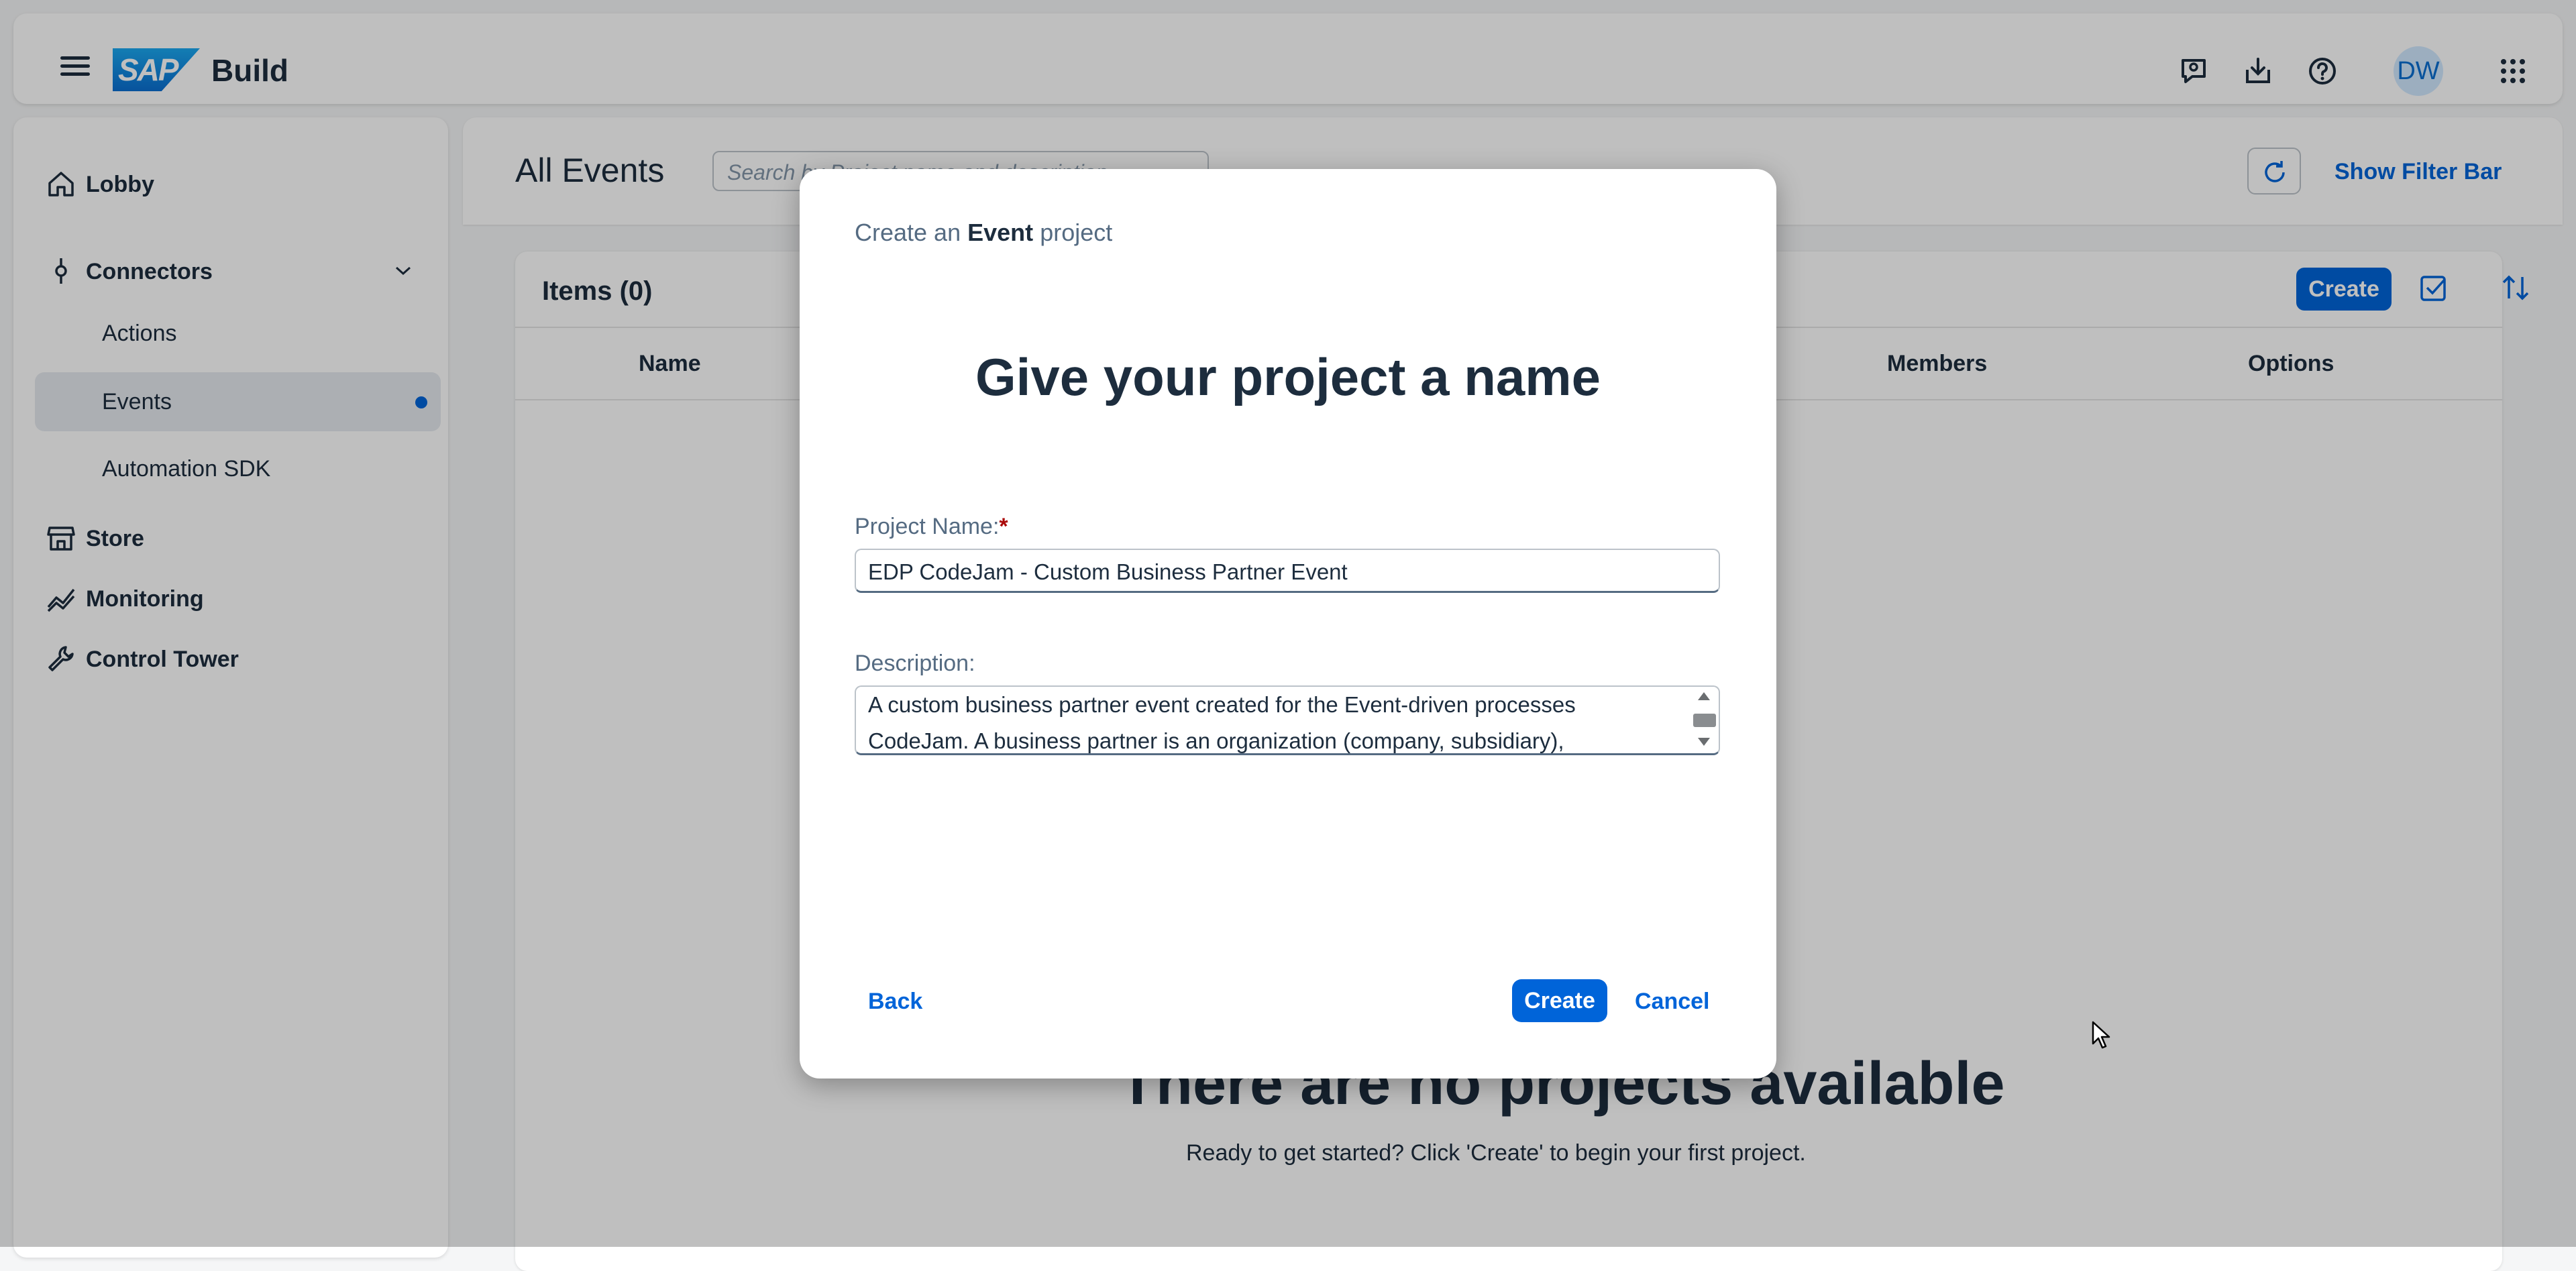 The height and width of the screenshot is (1271, 2576). What do you see at coordinates (908, 232) in the screenshot?
I see `dialog-header-prefix: Create an` at bounding box center [908, 232].